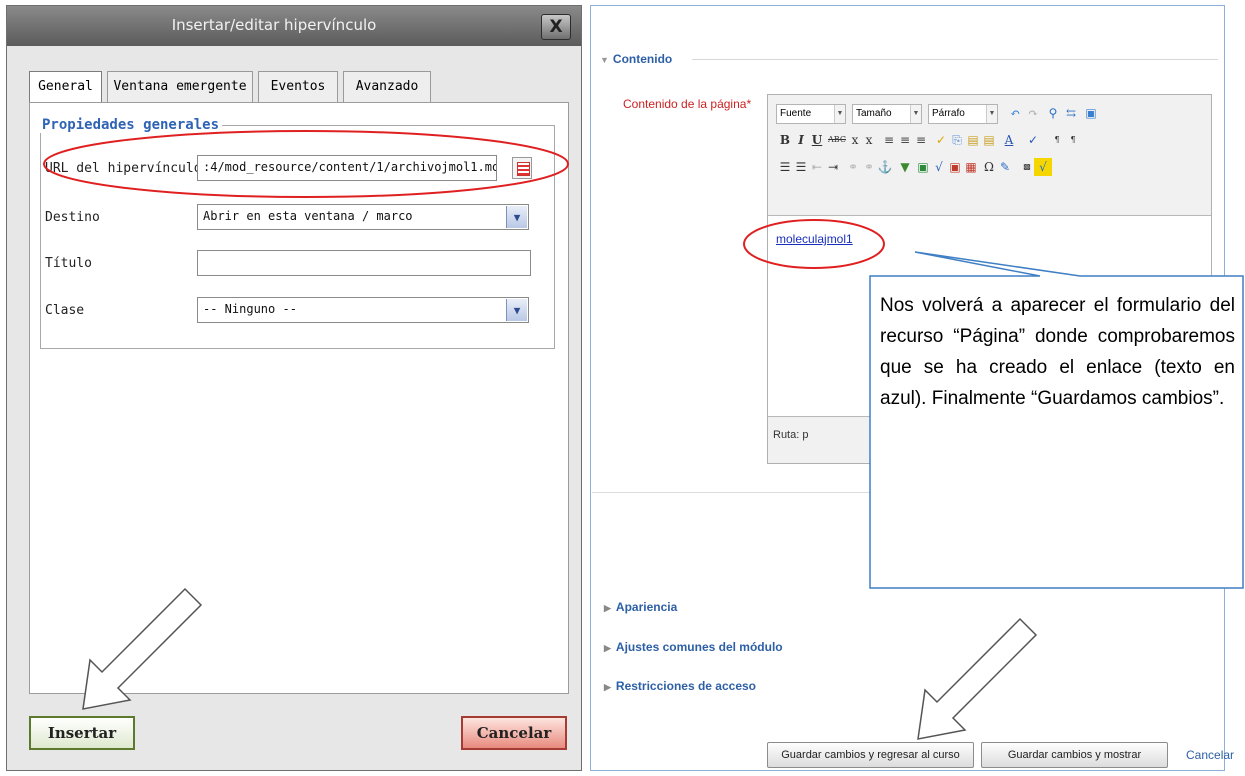  What do you see at coordinates (1015, 113) in the screenshot?
I see `undo-icon: ↶` at bounding box center [1015, 113].